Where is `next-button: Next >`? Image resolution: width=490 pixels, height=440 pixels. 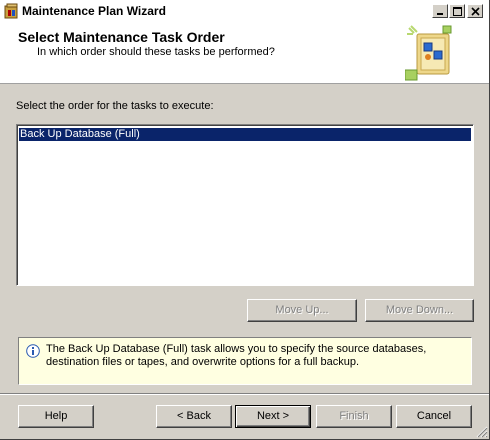
next-button: Next > is located at coordinates (273, 416).